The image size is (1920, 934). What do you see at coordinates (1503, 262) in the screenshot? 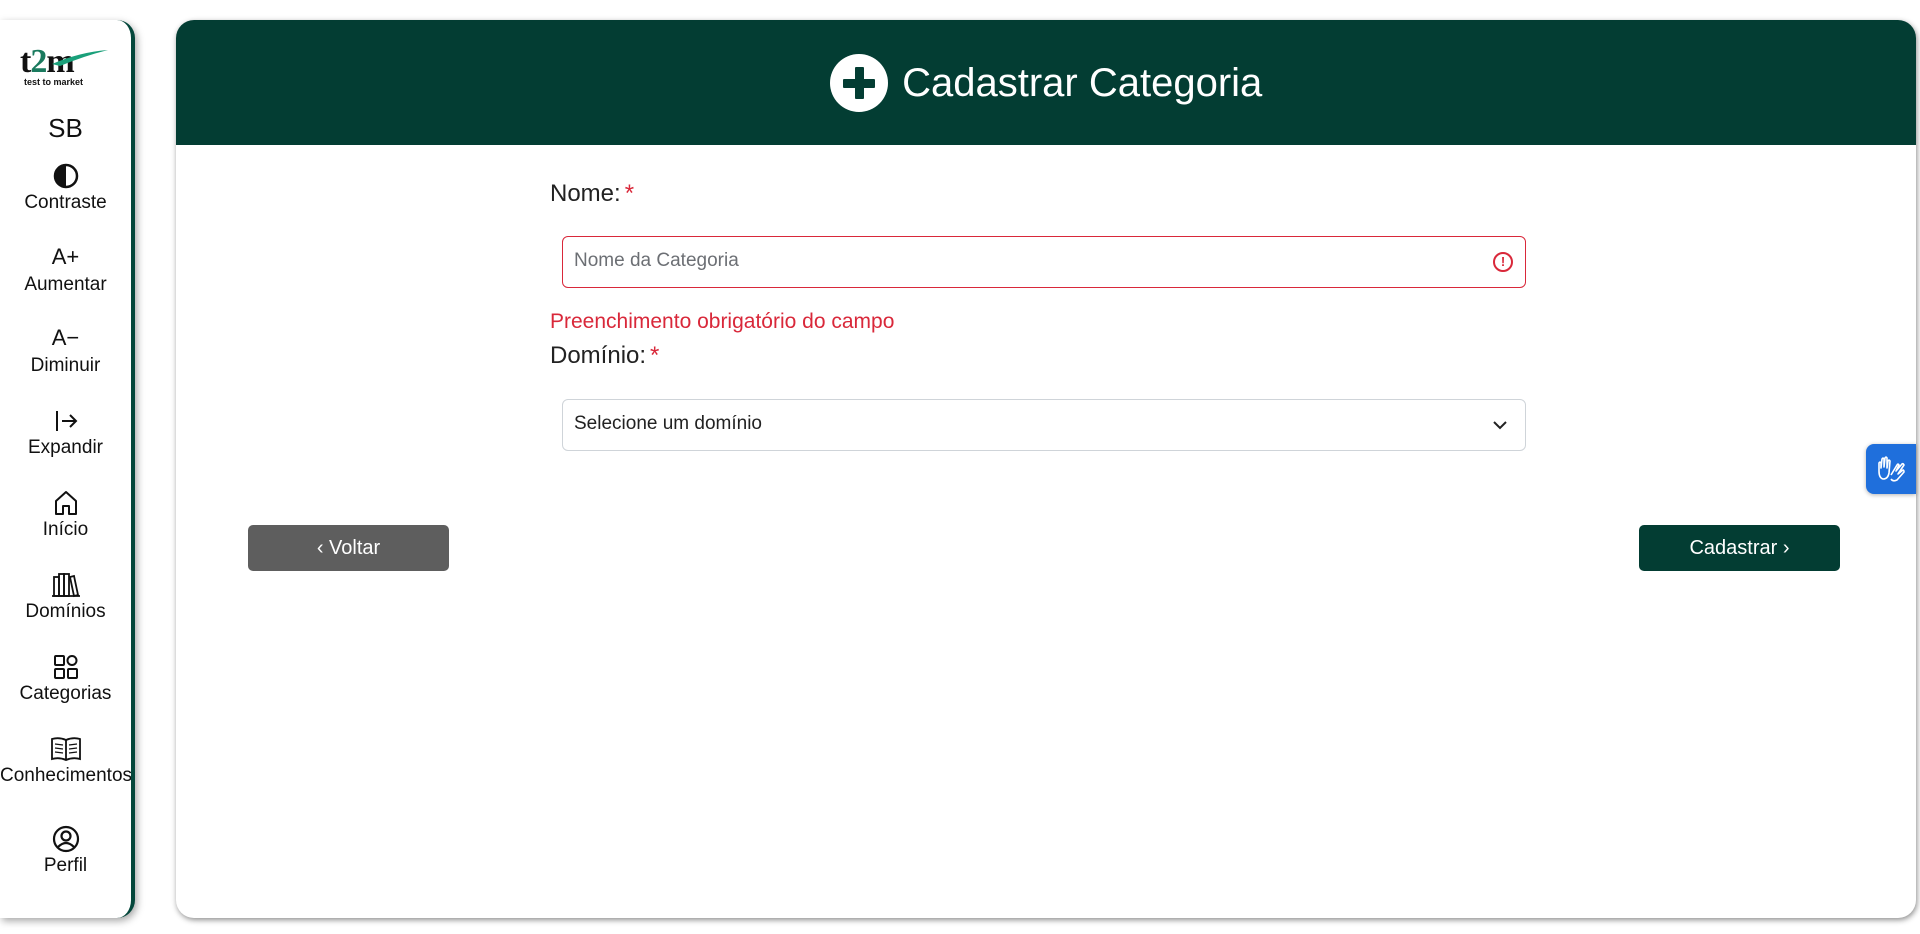
I see `error-icon: !` at bounding box center [1503, 262].